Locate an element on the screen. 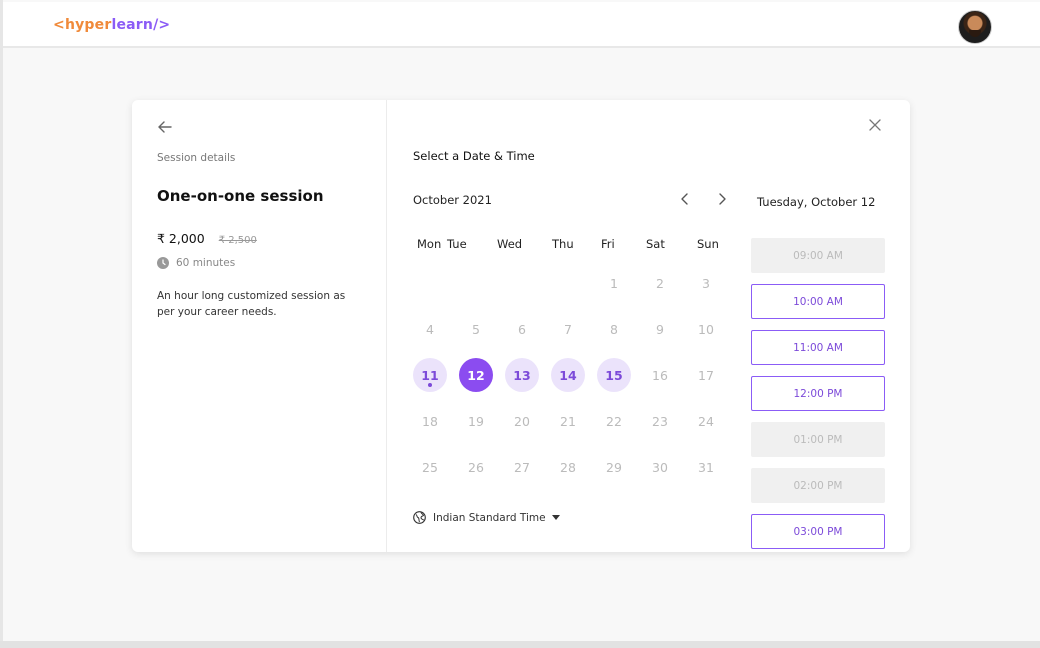 The height and width of the screenshot is (648, 1040). time-slot-label: 02:00 PM is located at coordinates (818, 485).